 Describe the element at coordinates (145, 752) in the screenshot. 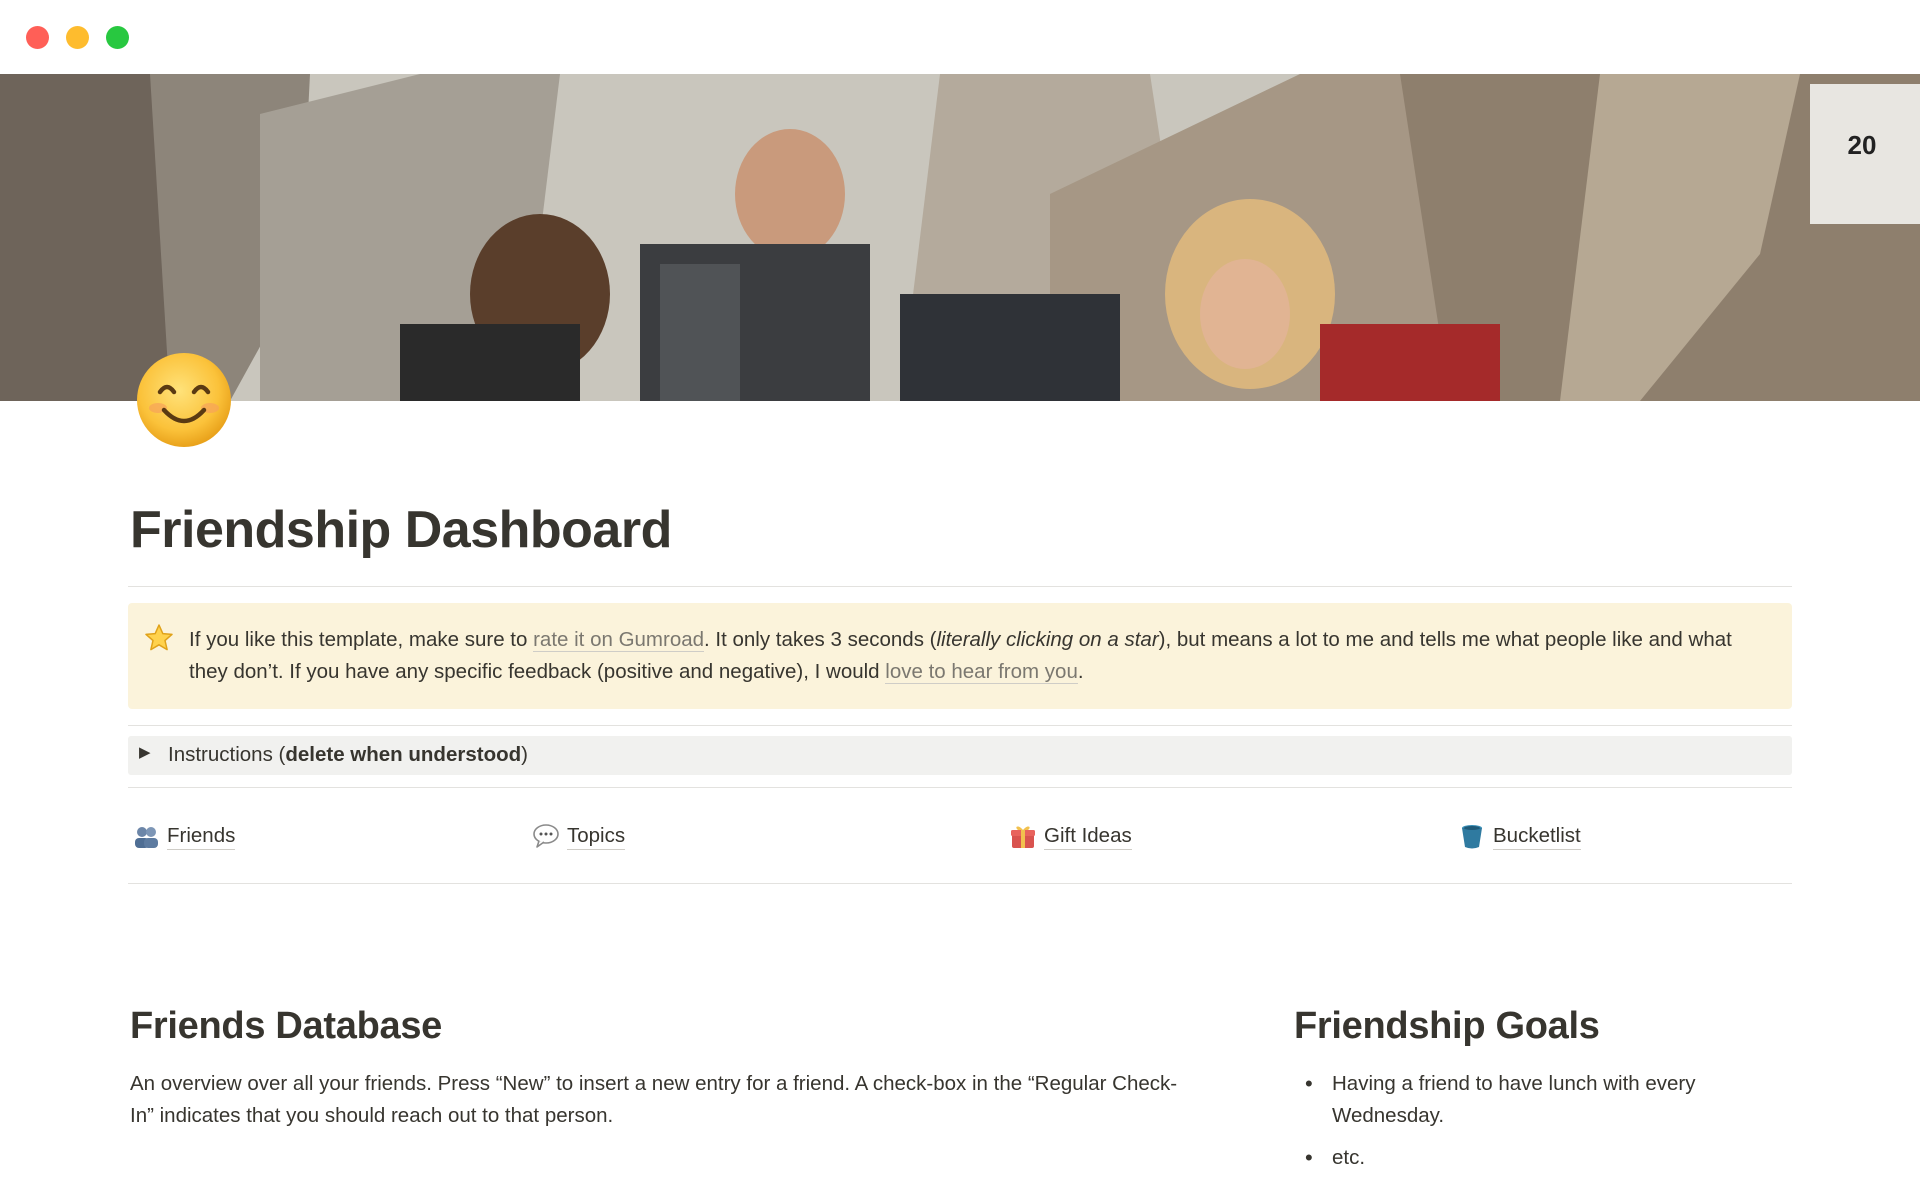

I see `toggle-triangle-icon: ▶` at that location.